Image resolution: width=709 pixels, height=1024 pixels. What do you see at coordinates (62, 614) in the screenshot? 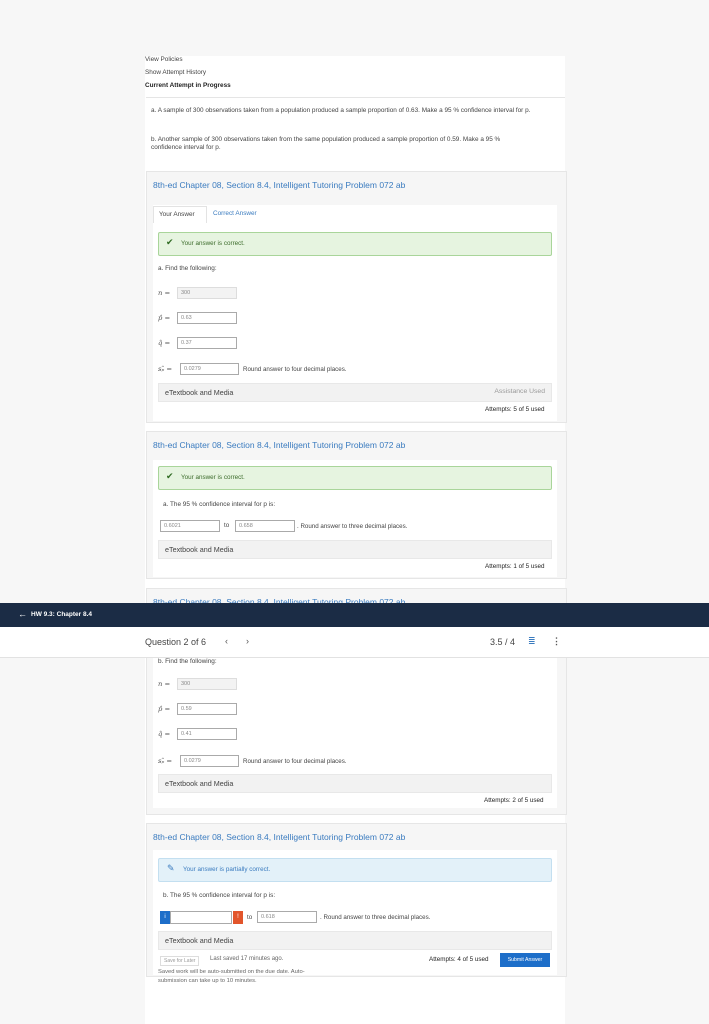
I see `assignment-title: HW 9.3: Chapter 8.4` at bounding box center [62, 614].